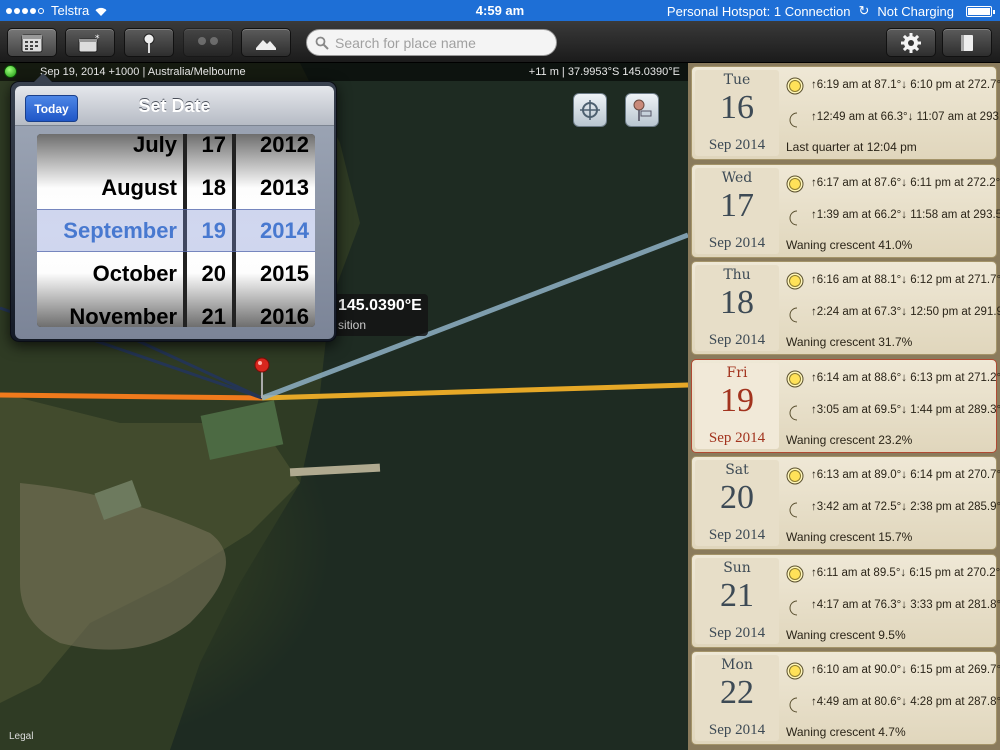 The height and width of the screenshot is (750, 1000). I want to click on day-number: 18, so click(737, 302).